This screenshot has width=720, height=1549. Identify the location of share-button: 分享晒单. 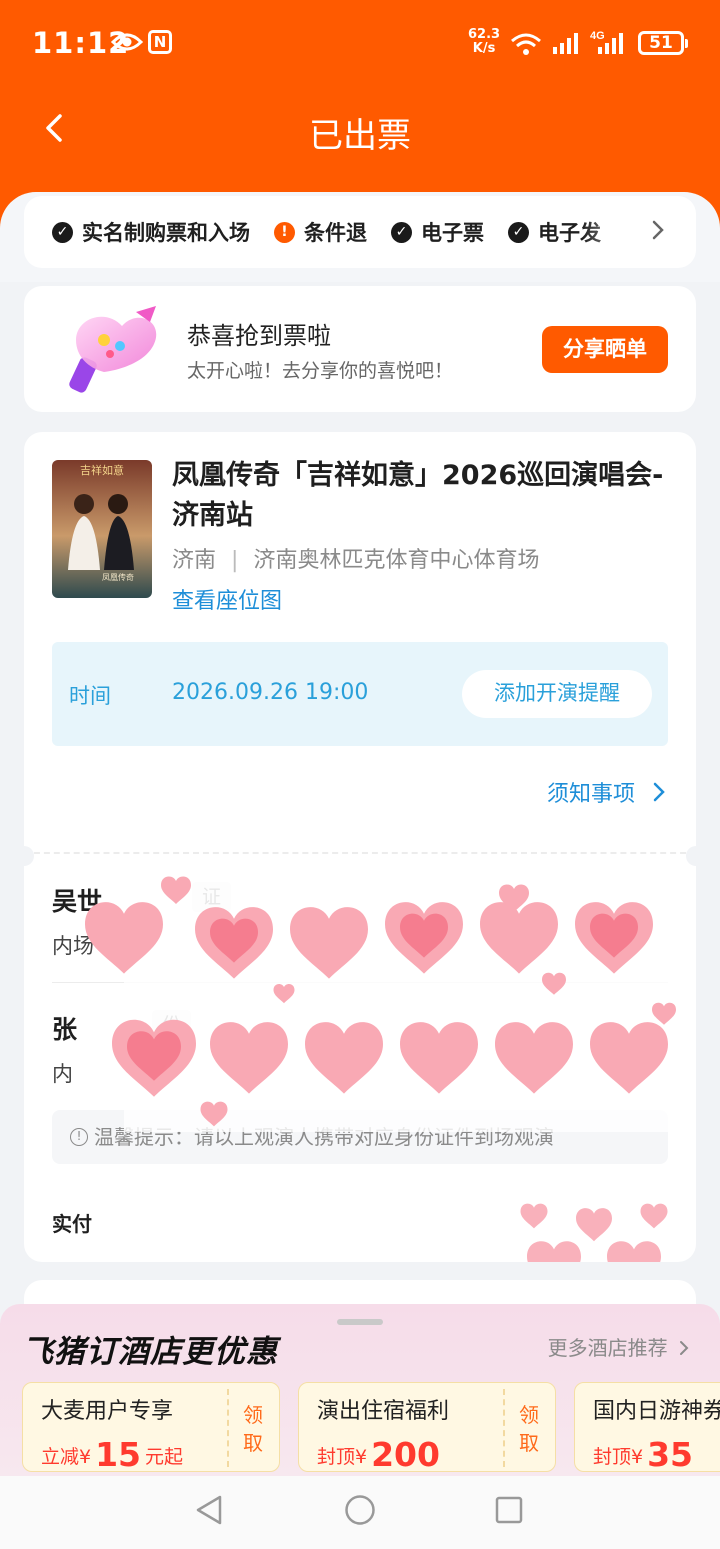
(605, 349).